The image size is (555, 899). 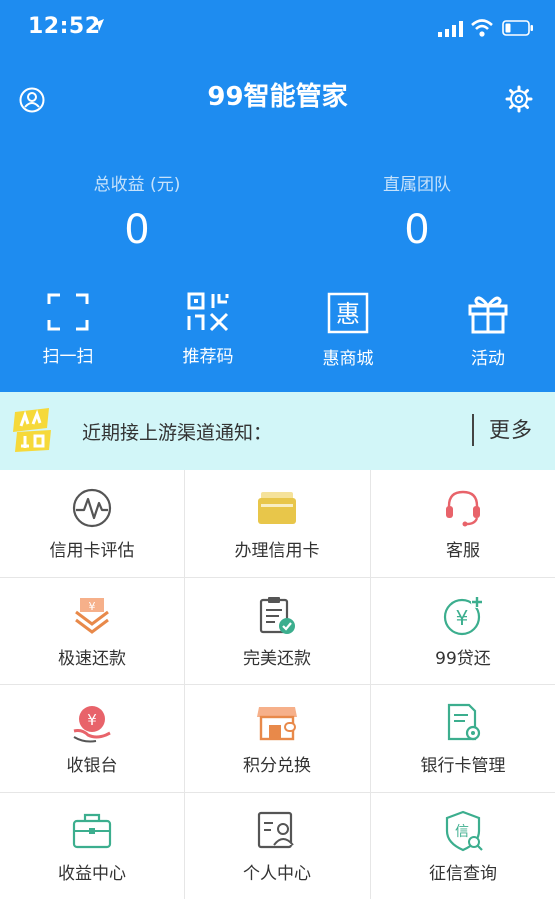 I want to click on settings-button, so click(x=519, y=99).